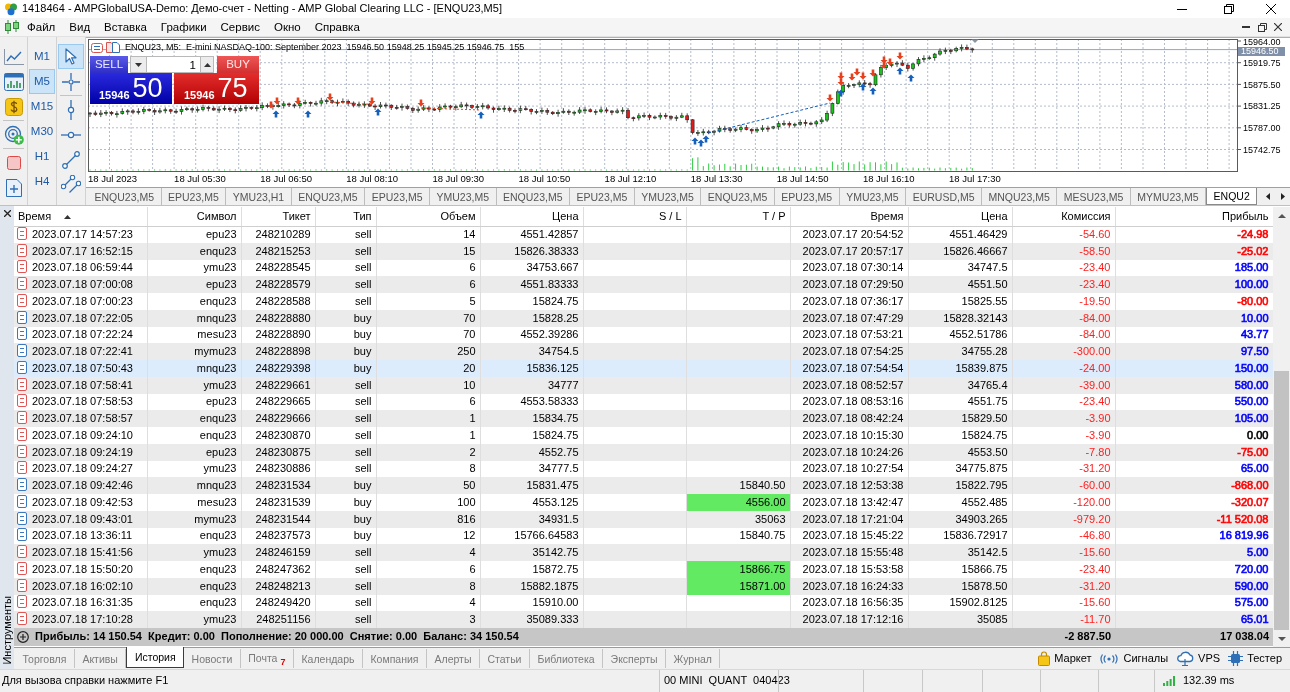 Image resolution: width=1290 pixels, height=692 pixels. Describe the element at coordinates (267, 658) in the screenshot. I see `panel-tab: Почта $_{7}$` at that location.